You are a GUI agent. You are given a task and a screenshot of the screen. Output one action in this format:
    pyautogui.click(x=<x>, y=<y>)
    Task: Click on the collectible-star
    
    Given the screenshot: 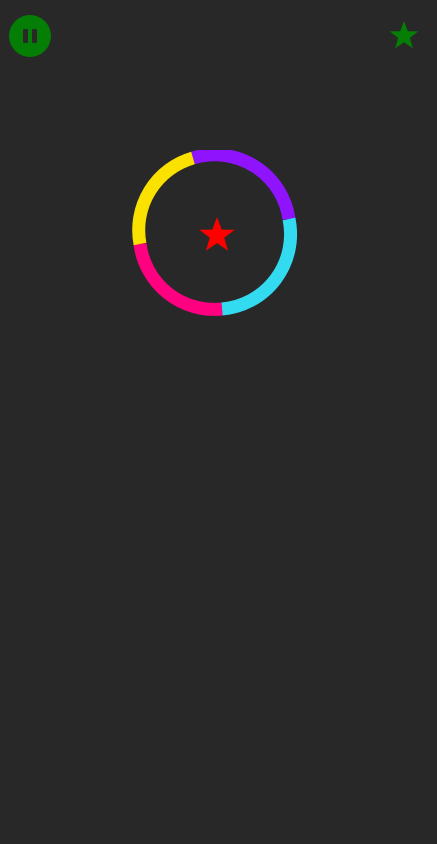 What is the action you would take?
    pyautogui.click(x=217, y=236)
    